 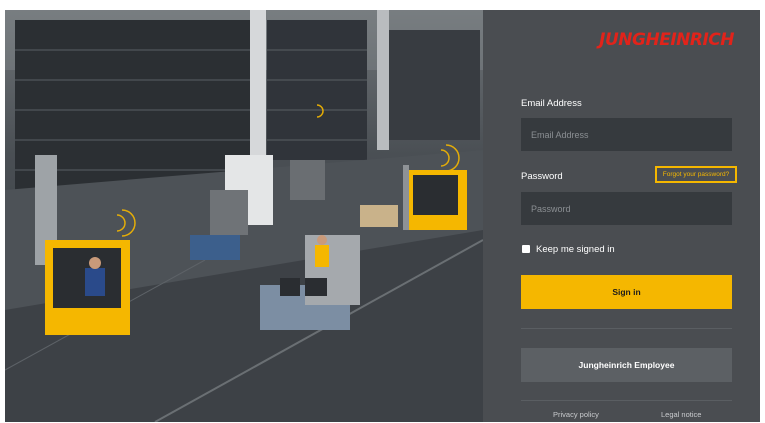 I want to click on jungheinrich-logo: JUNGHEINRICH, so click(x=666, y=40).